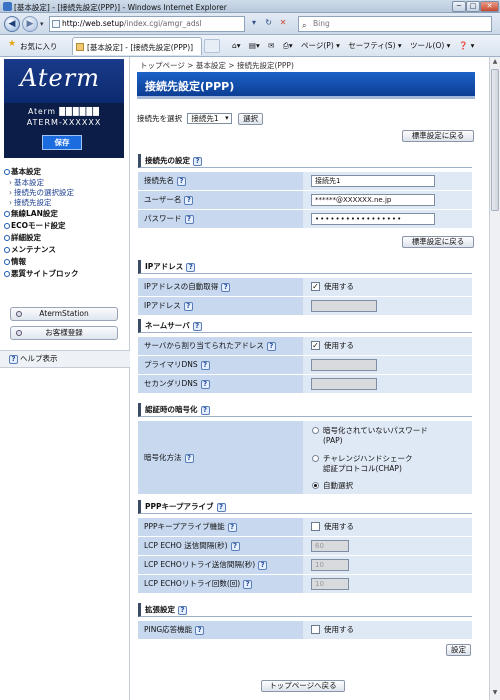 The image size is (500, 700). I want to click on menu-info: 情報, so click(66, 262).